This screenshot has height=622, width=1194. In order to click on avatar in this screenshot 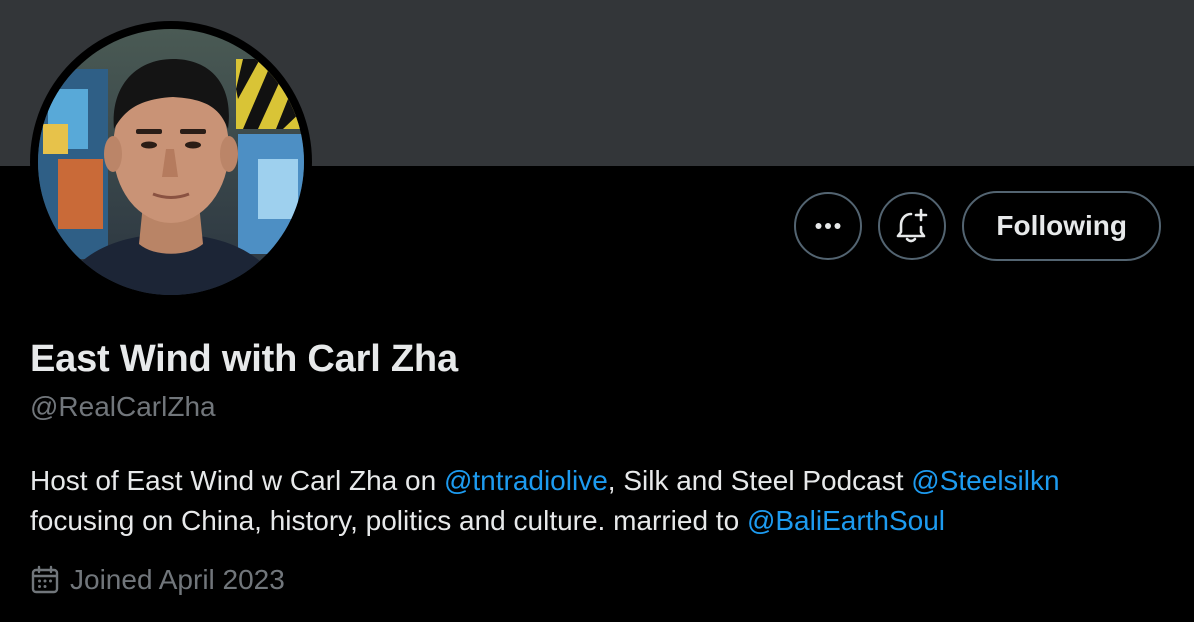, I will do `click(171, 162)`.